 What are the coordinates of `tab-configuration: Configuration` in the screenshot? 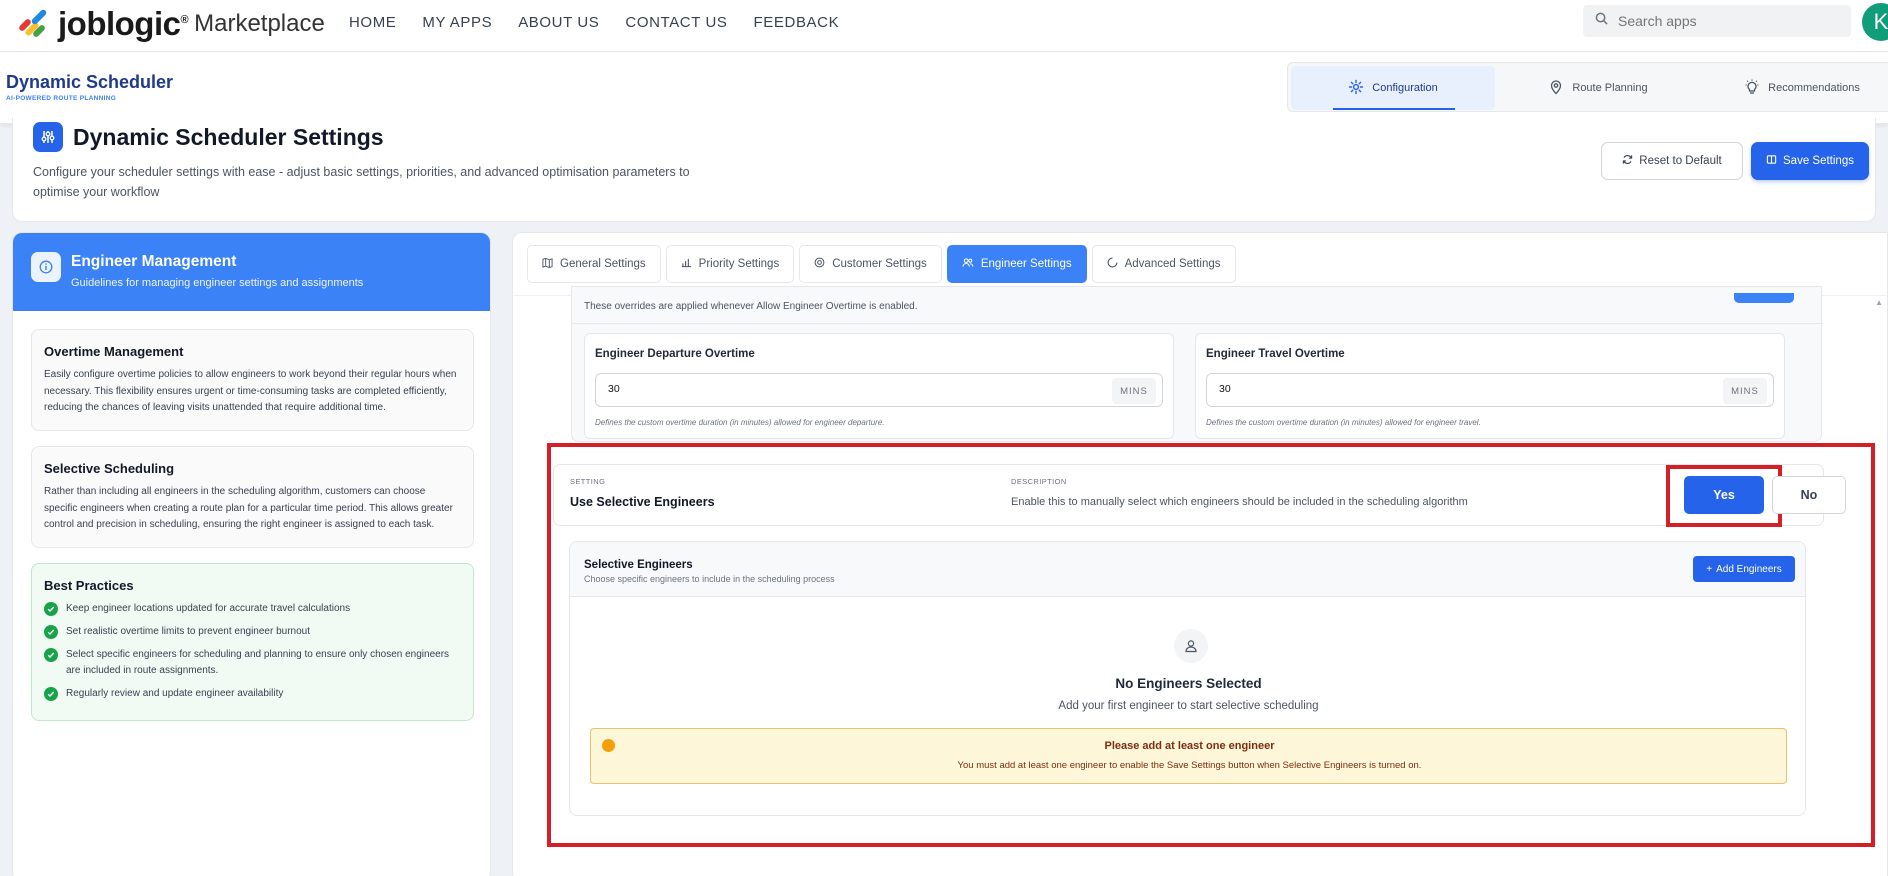 It's located at (1393, 88).